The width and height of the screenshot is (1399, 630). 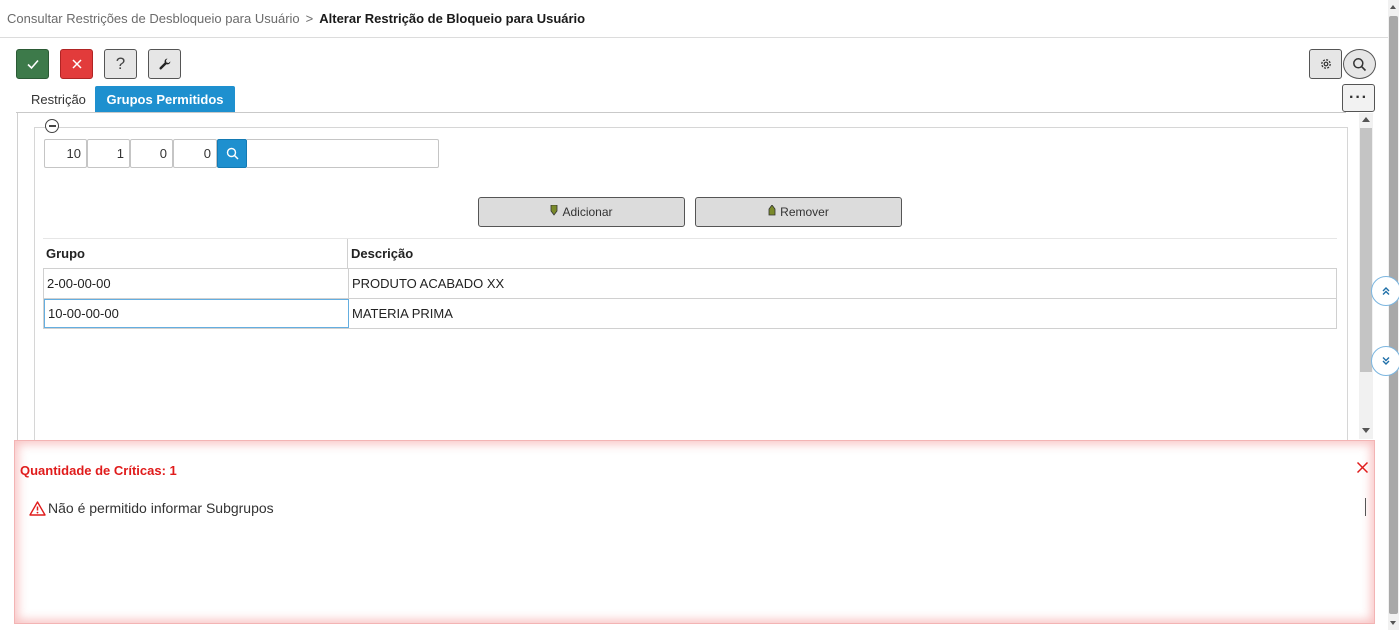 I want to click on scroll-down-arrow-icon, so click(x=1366, y=430).